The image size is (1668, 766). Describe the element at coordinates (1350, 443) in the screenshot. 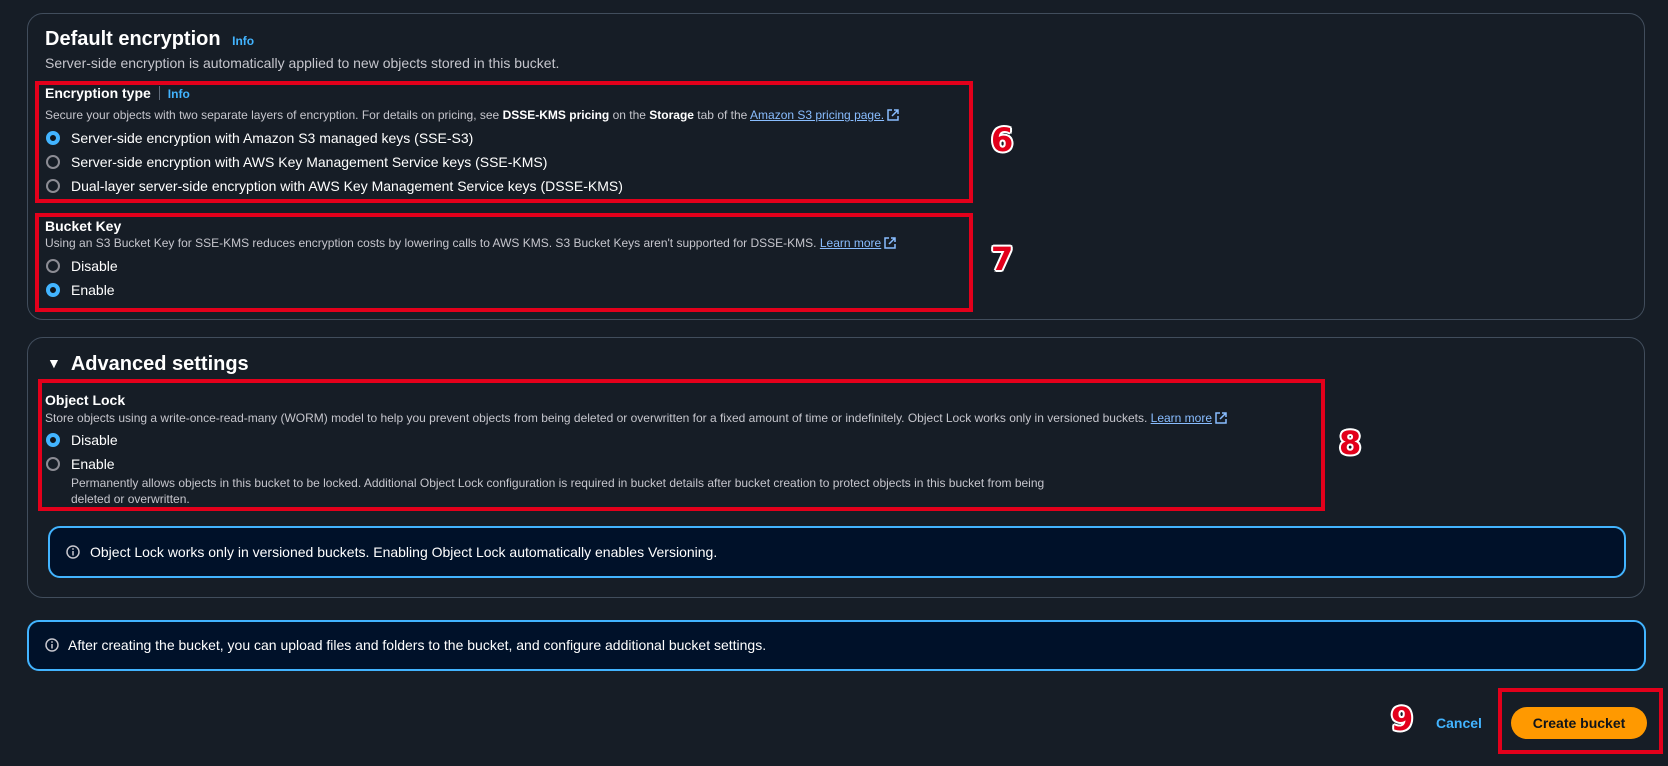

I see `annotation-number-8: 8` at that location.